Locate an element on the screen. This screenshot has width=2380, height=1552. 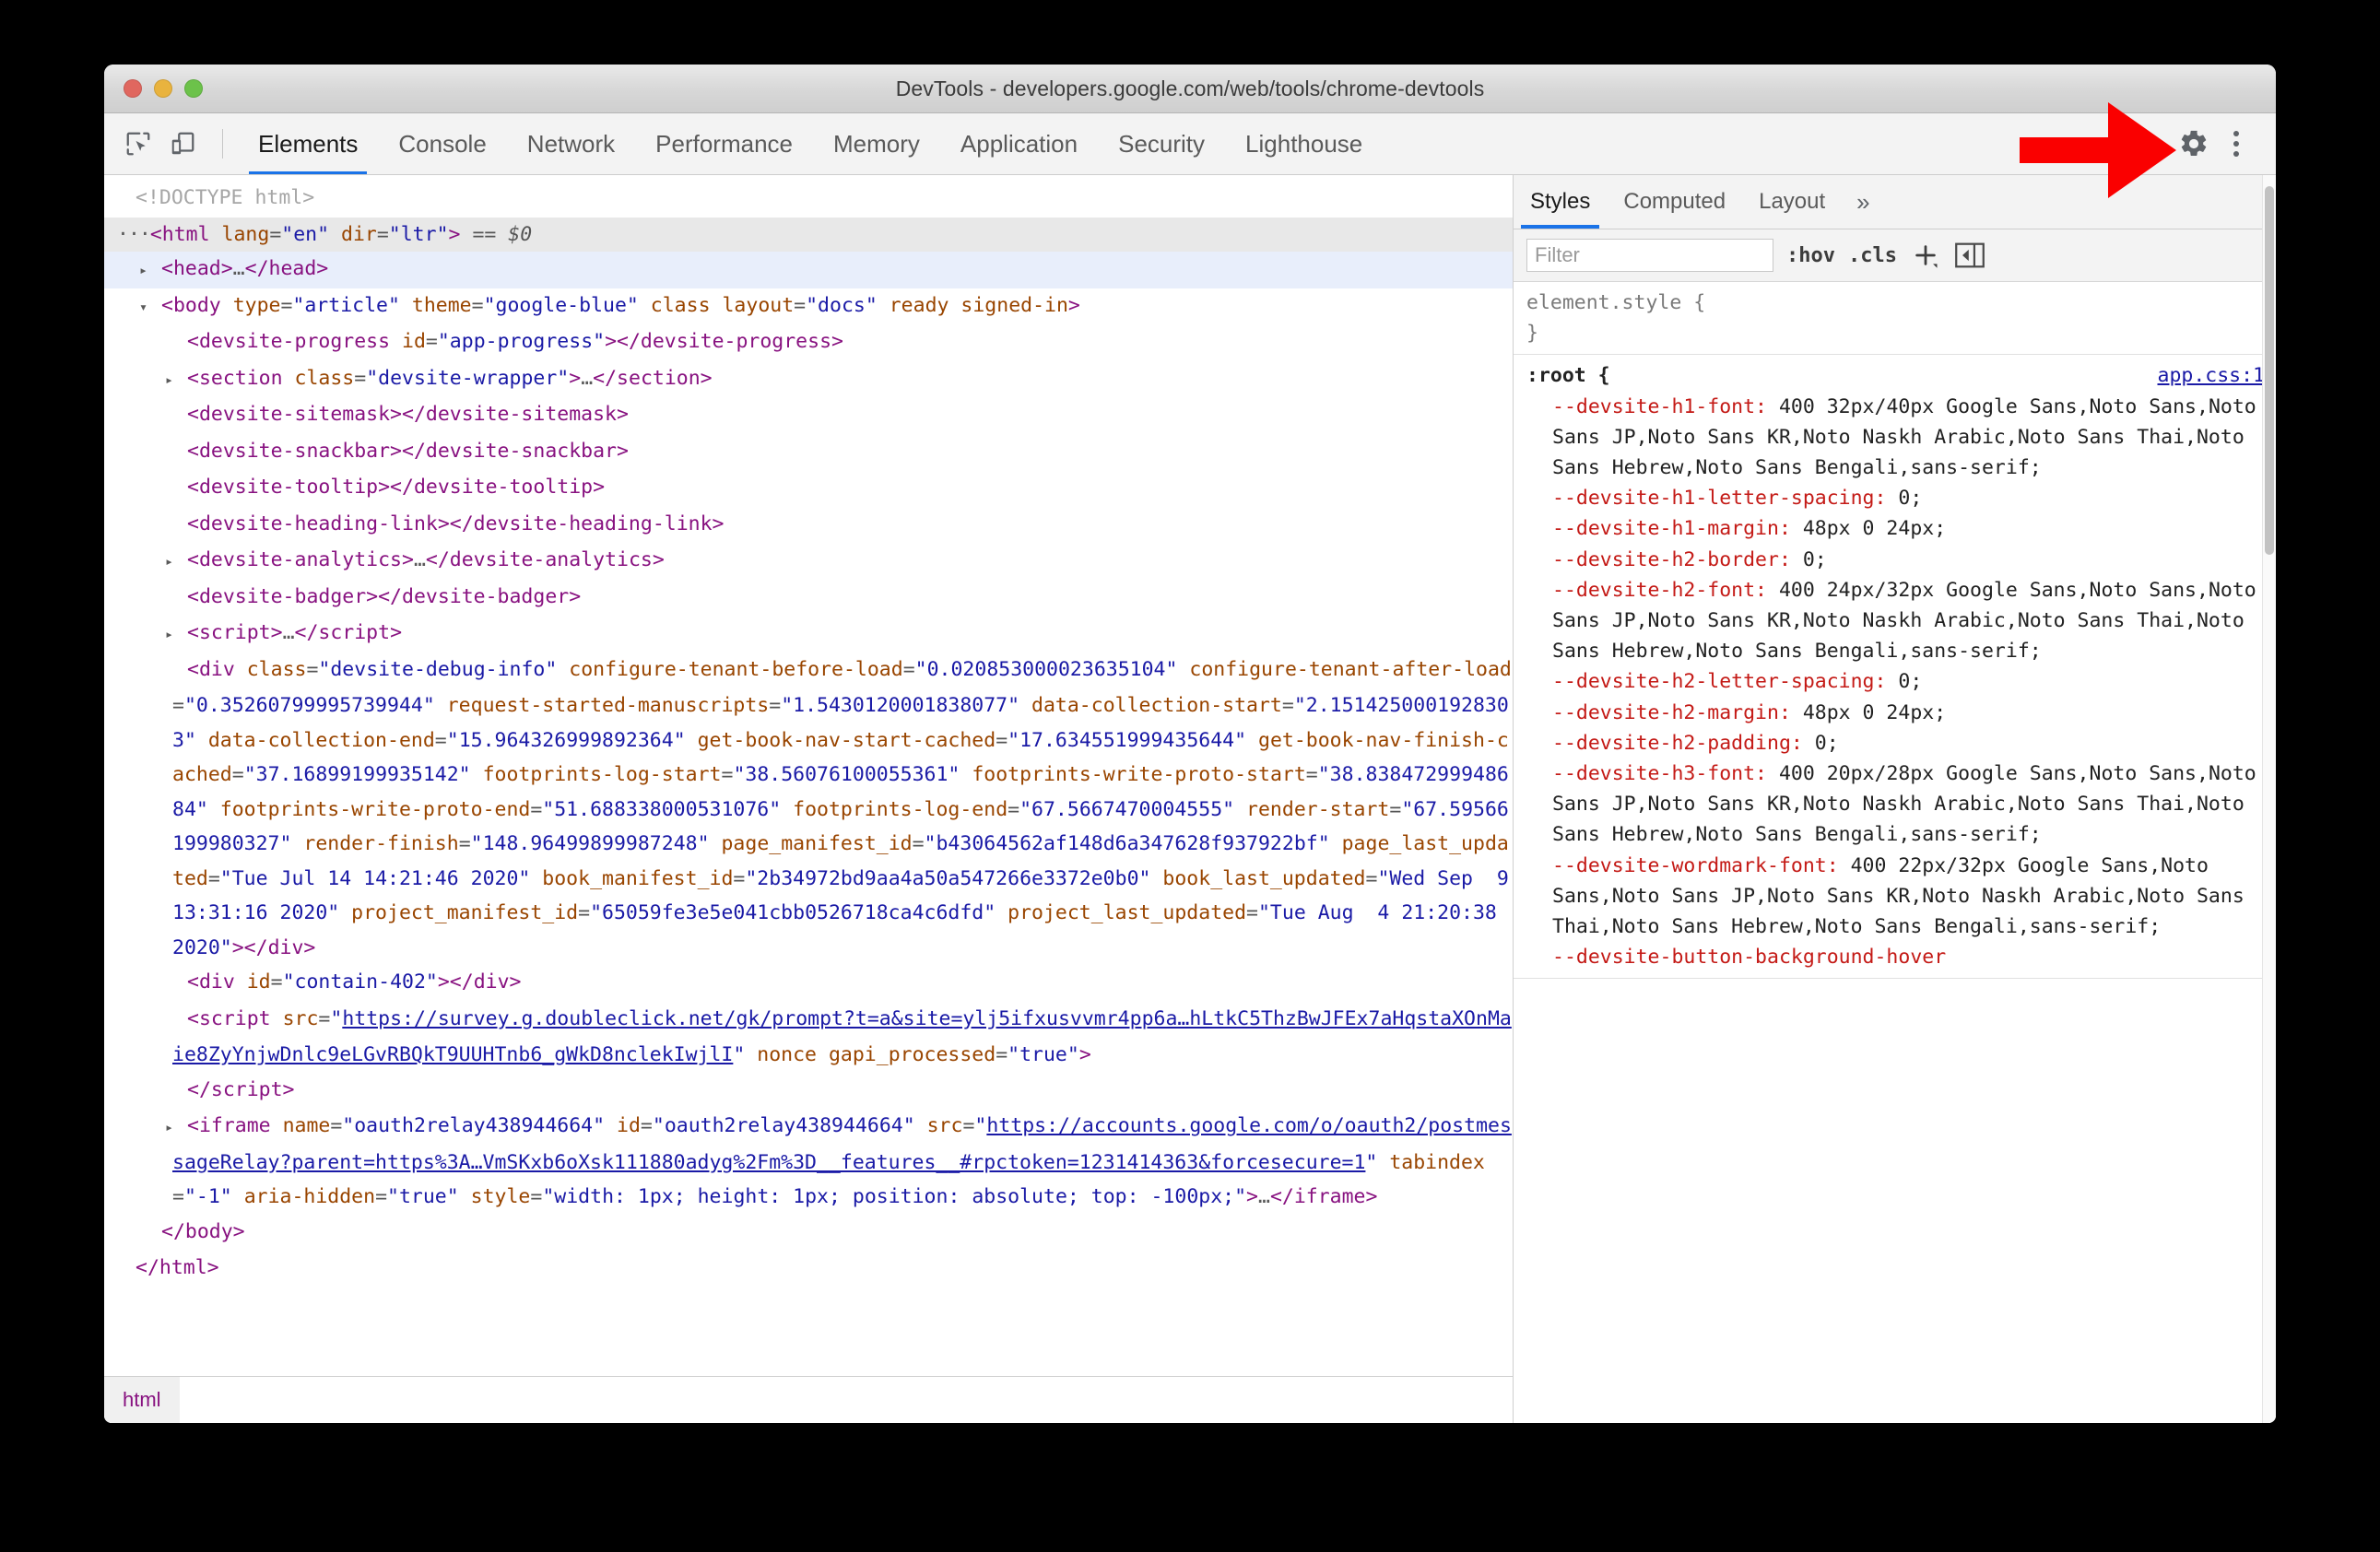
tab-computed: Computed is located at coordinates (1674, 202).